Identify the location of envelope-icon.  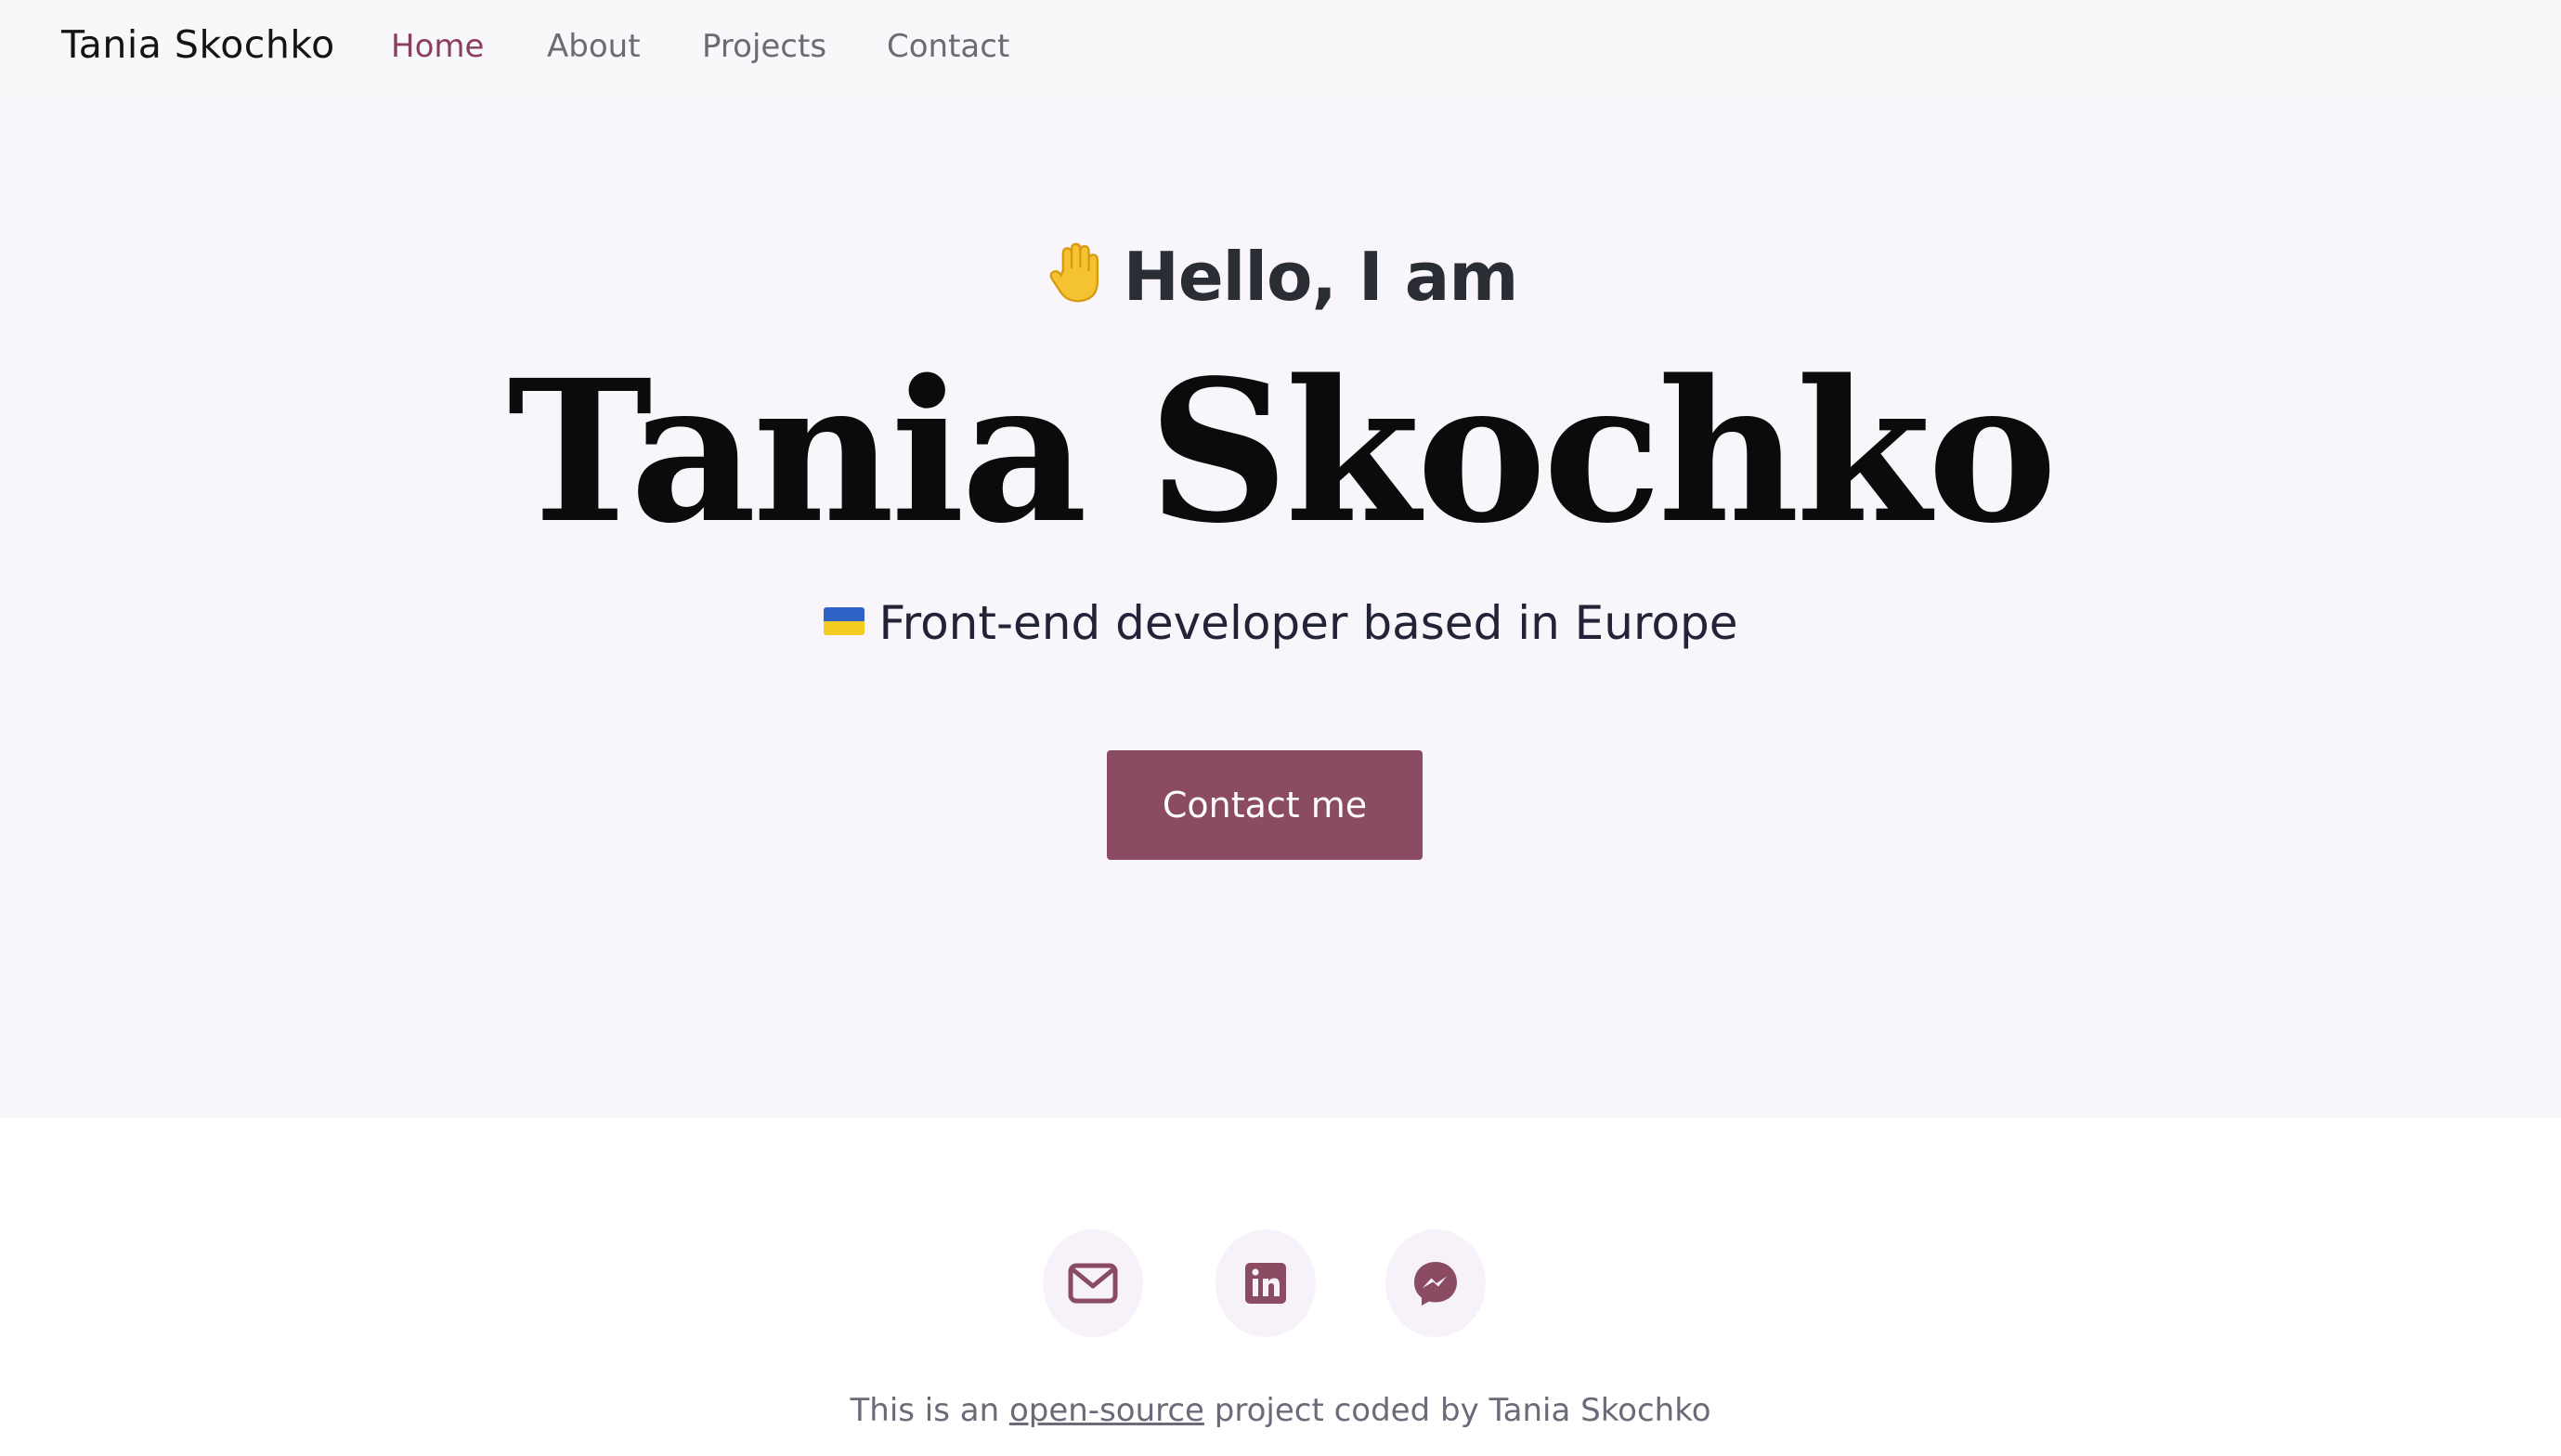
(1093, 1283).